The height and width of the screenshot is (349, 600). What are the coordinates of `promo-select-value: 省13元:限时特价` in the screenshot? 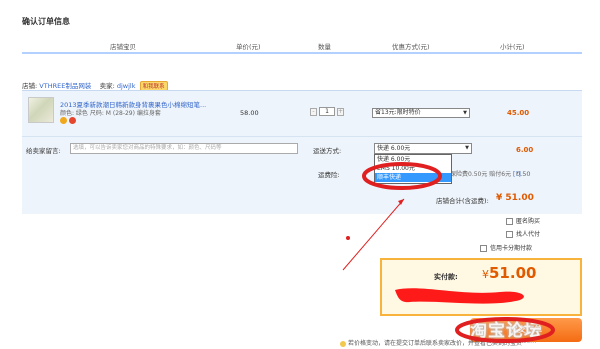 It's located at (398, 112).